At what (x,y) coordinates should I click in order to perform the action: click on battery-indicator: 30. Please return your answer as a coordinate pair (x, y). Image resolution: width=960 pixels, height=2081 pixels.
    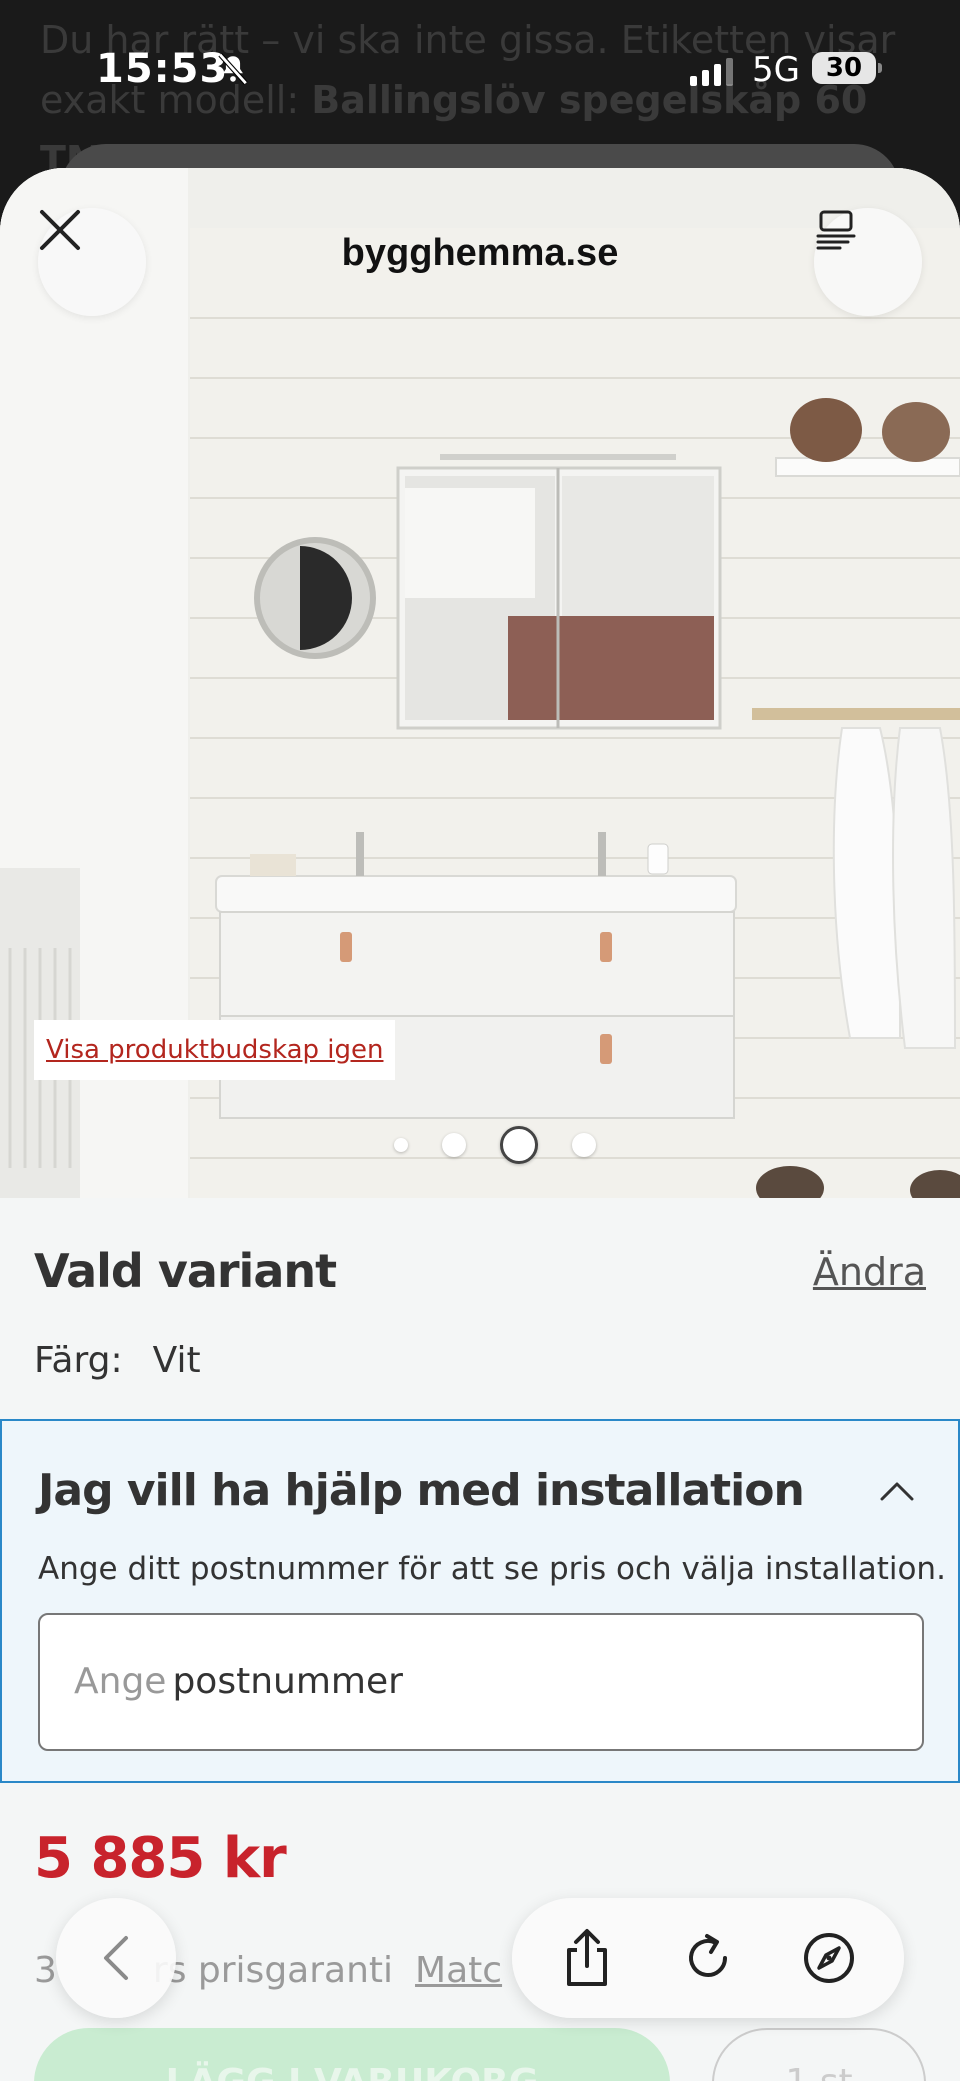
    Looking at the image, I should click on (847, 68).